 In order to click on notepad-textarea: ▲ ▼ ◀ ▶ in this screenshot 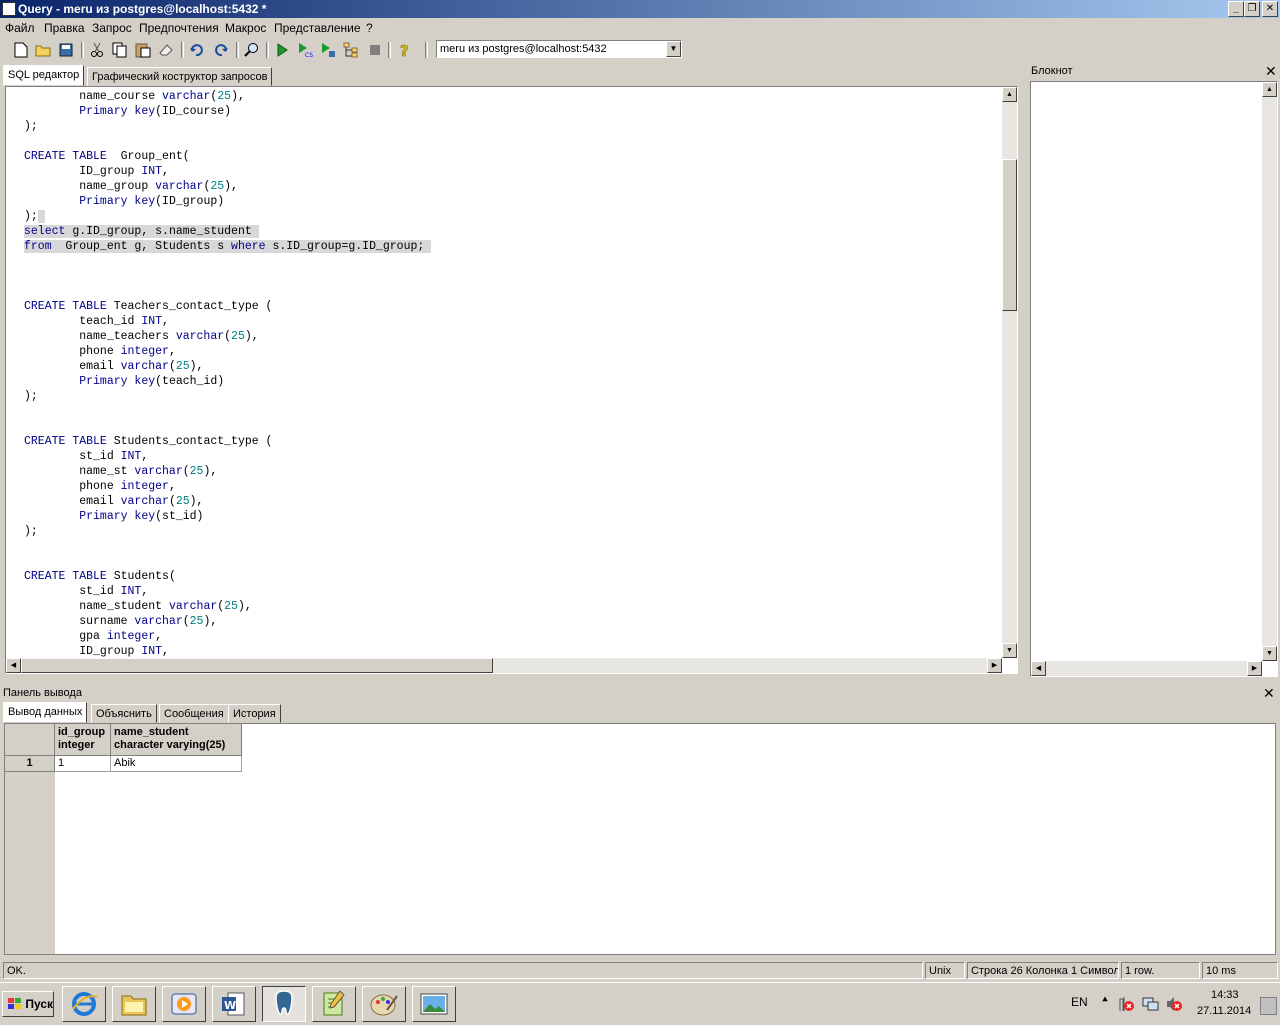, I will do `click(1154, 379)`.